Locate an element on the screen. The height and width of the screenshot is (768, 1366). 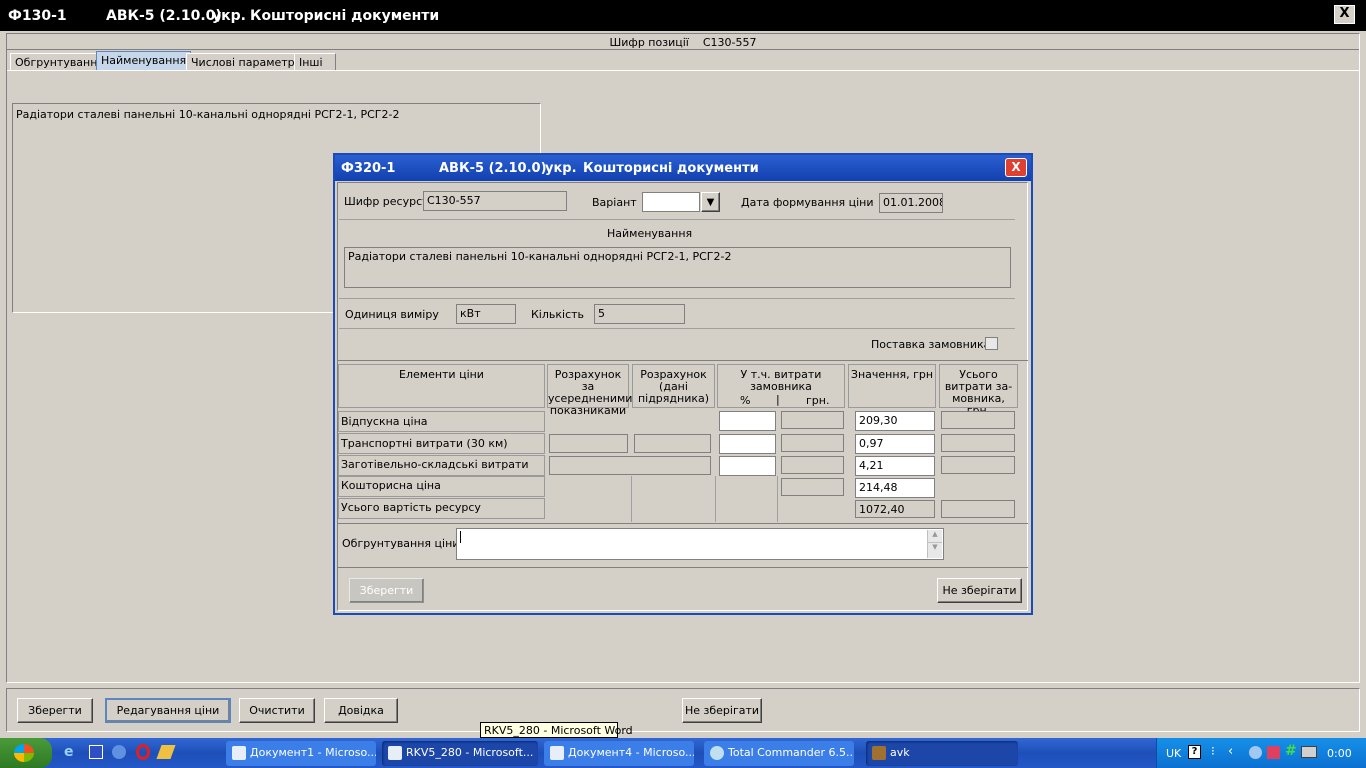
monitor-icon is located at coordinates (1309, 752).